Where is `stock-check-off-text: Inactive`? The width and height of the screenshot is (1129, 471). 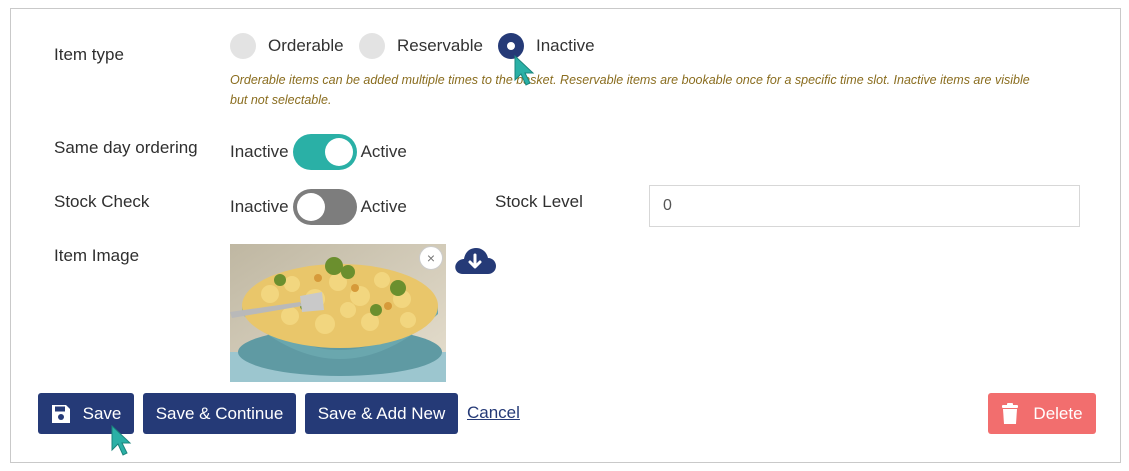 stock-check-off-text: Inactive is located at coordinates (259, 206).